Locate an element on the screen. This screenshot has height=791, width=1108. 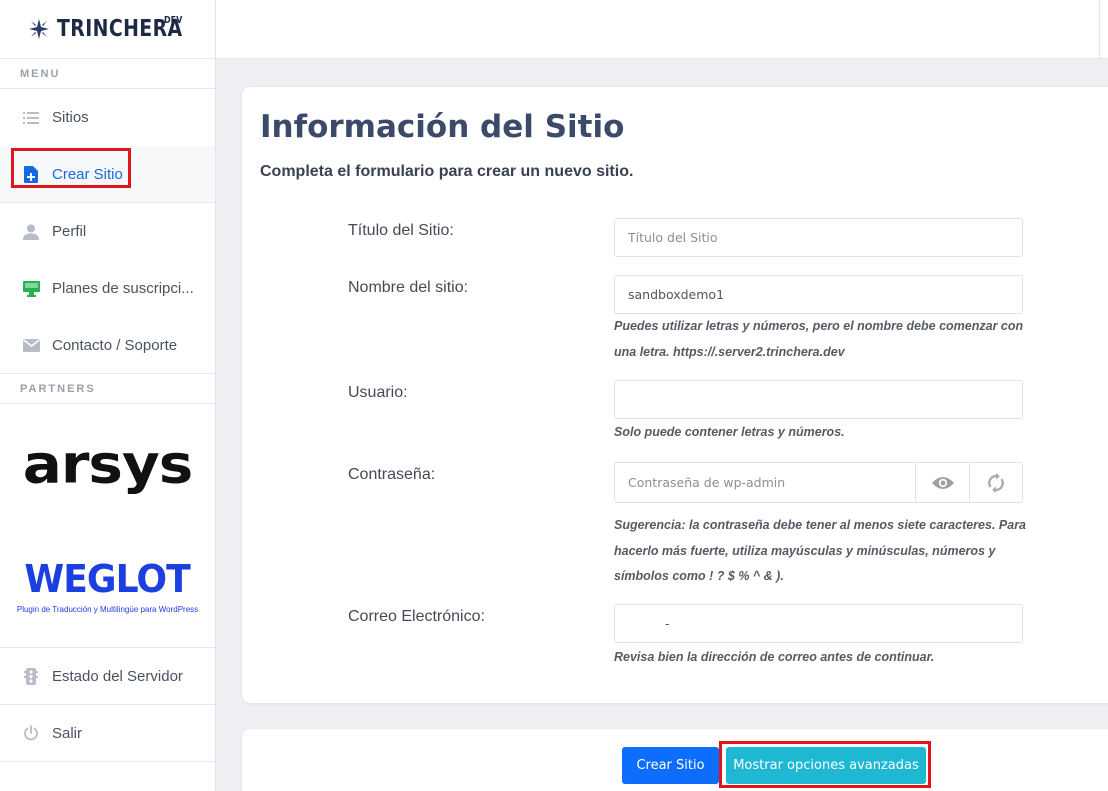
user-help: Solo puede contener letras y números. is located at coordinates (729, 432).